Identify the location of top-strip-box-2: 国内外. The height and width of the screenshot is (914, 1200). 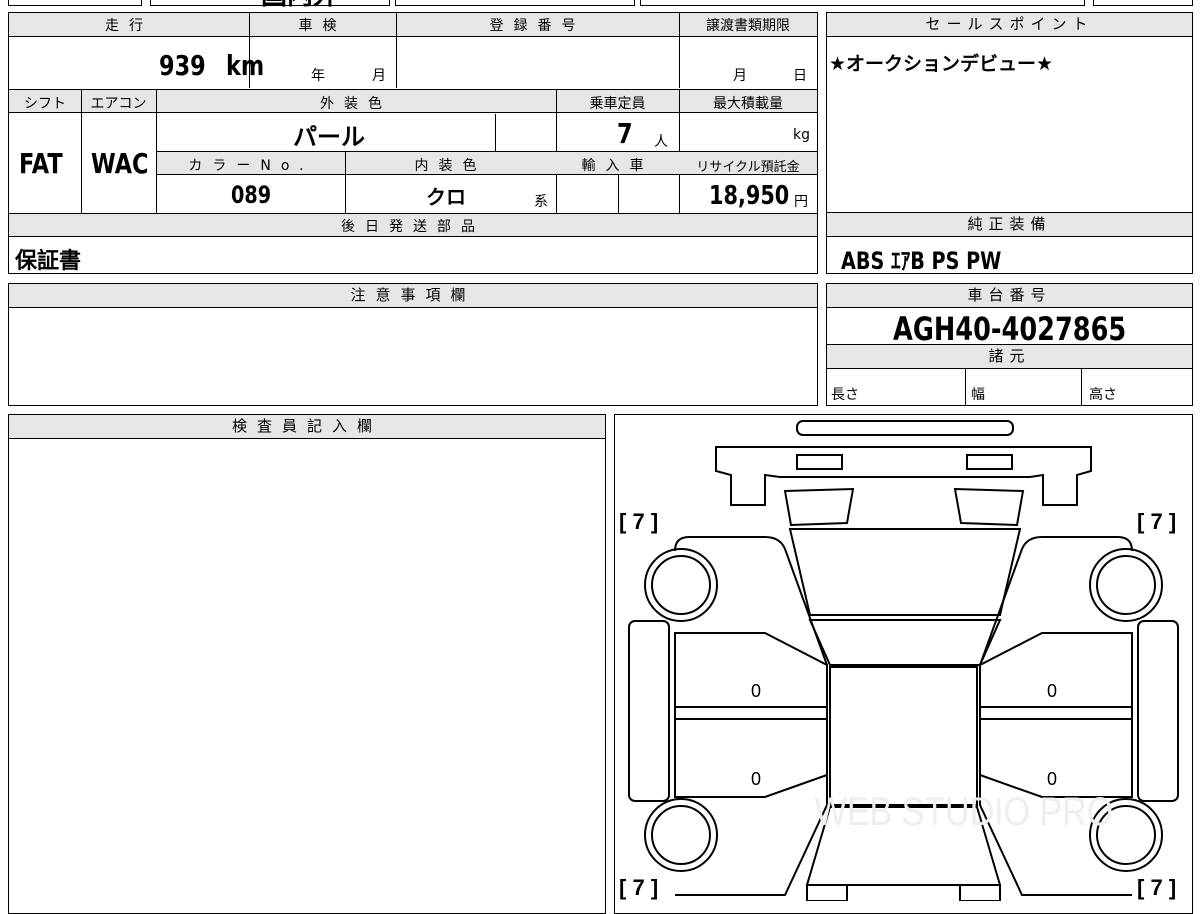
(270, 5).